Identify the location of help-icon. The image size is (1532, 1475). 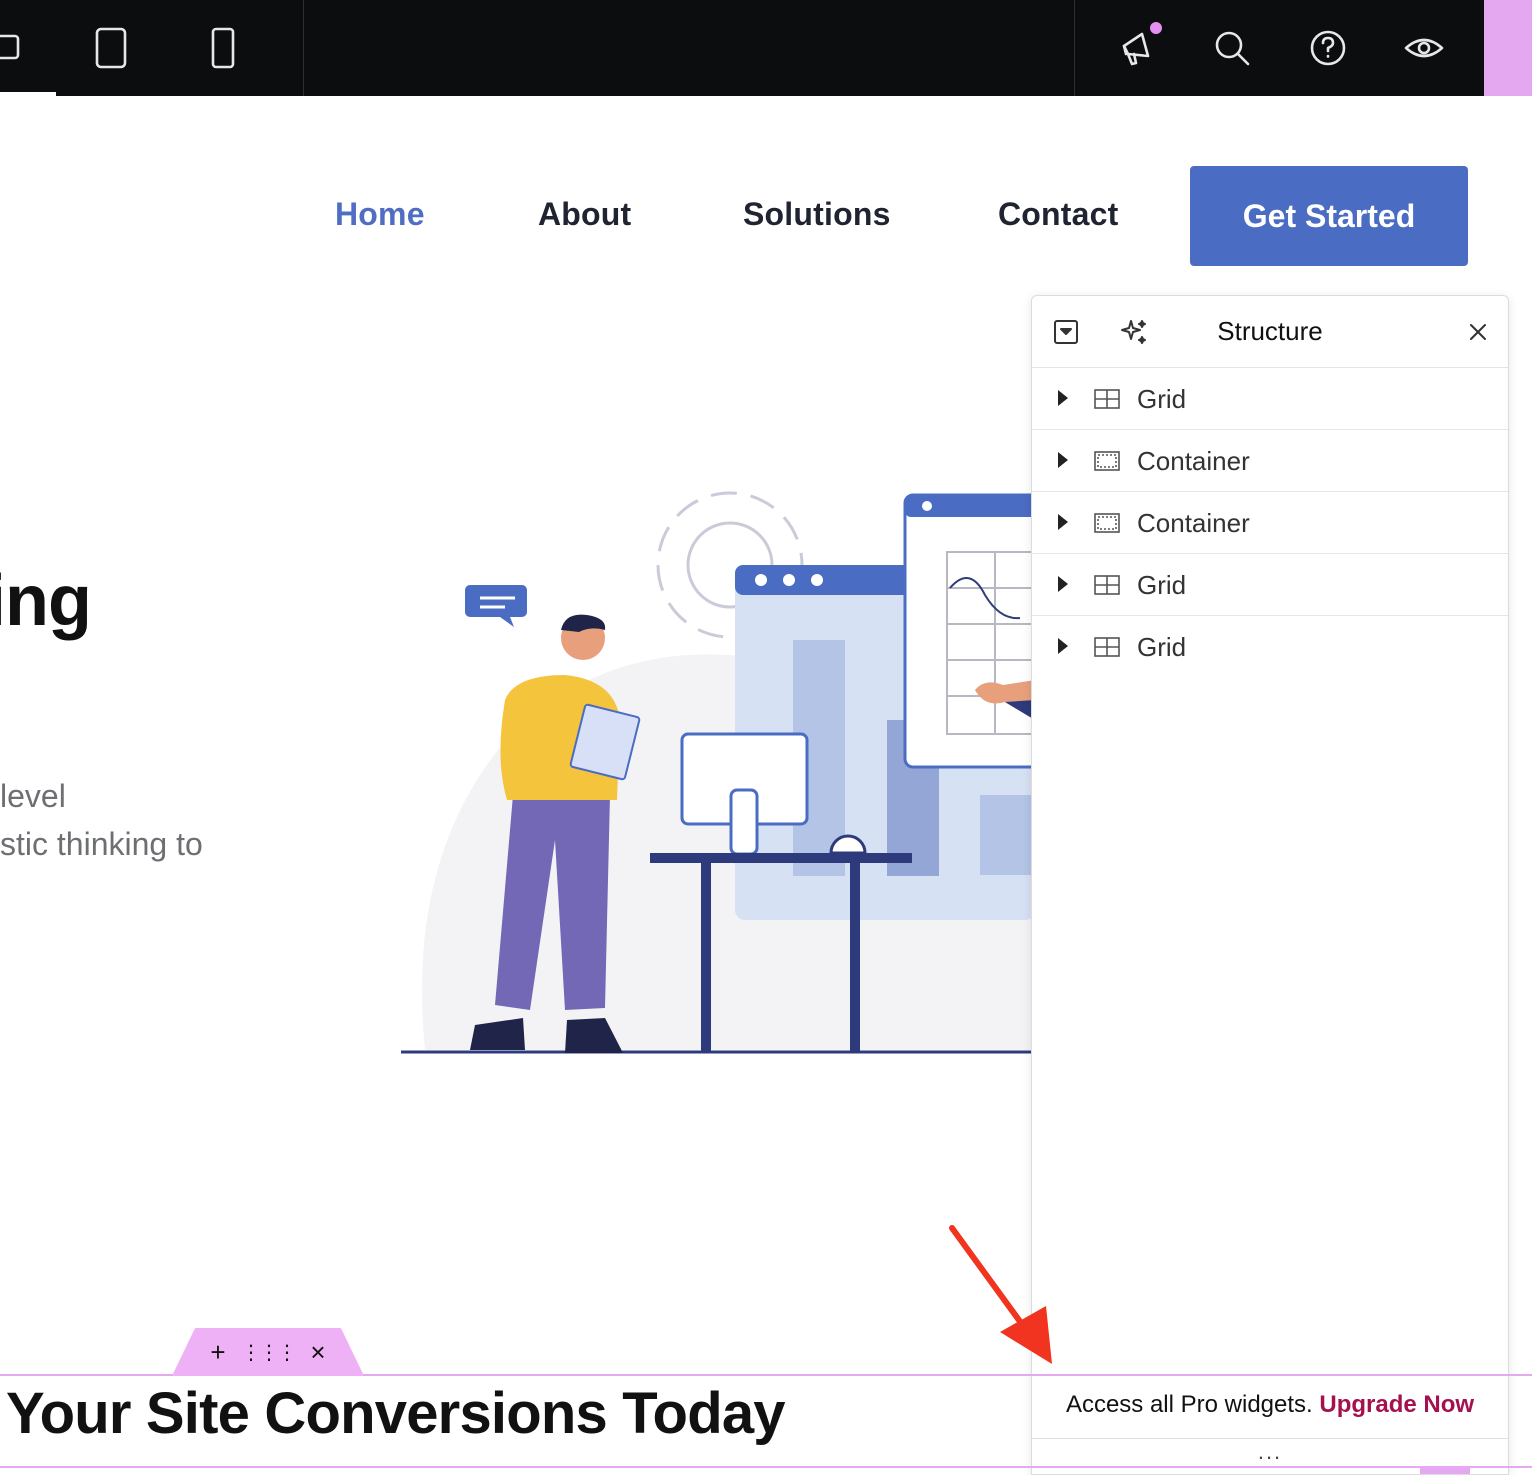
(1328, 48).